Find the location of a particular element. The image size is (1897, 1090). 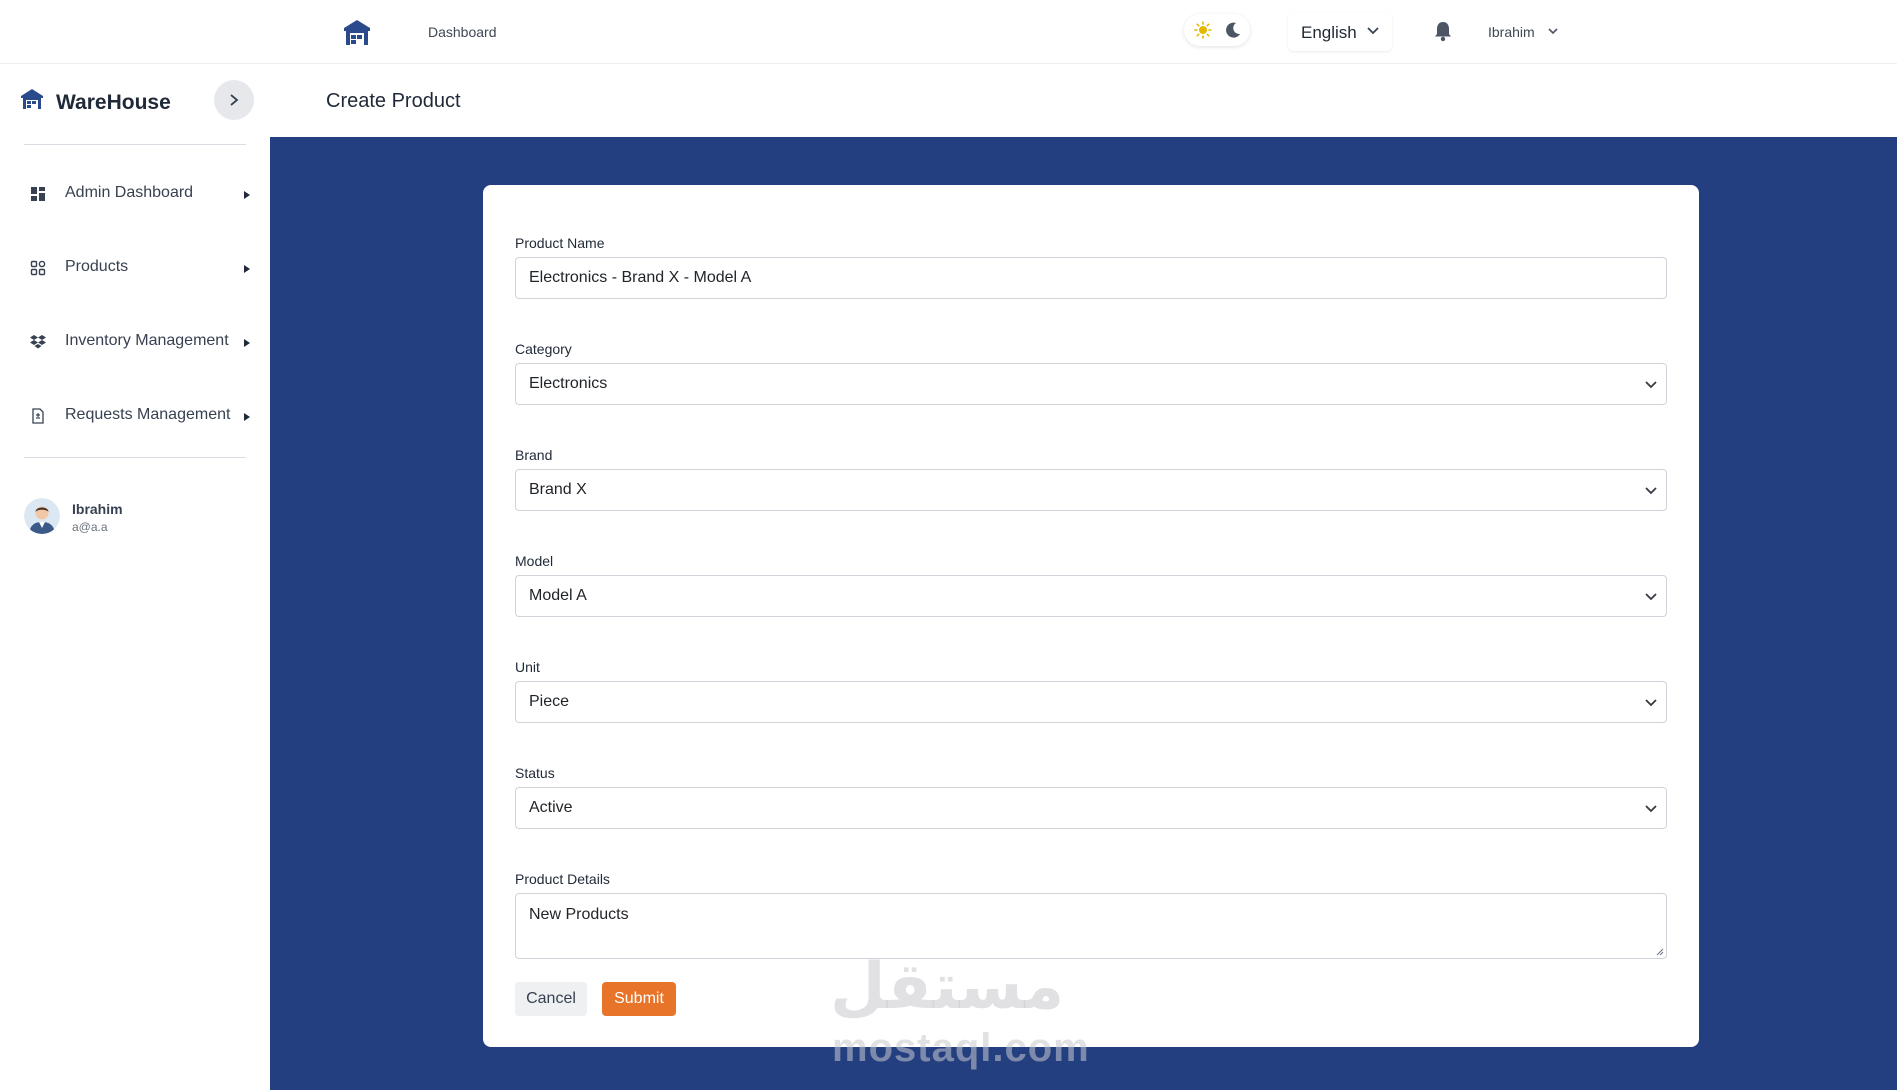

category-value: Electronics is located at coordinates (568, 383).